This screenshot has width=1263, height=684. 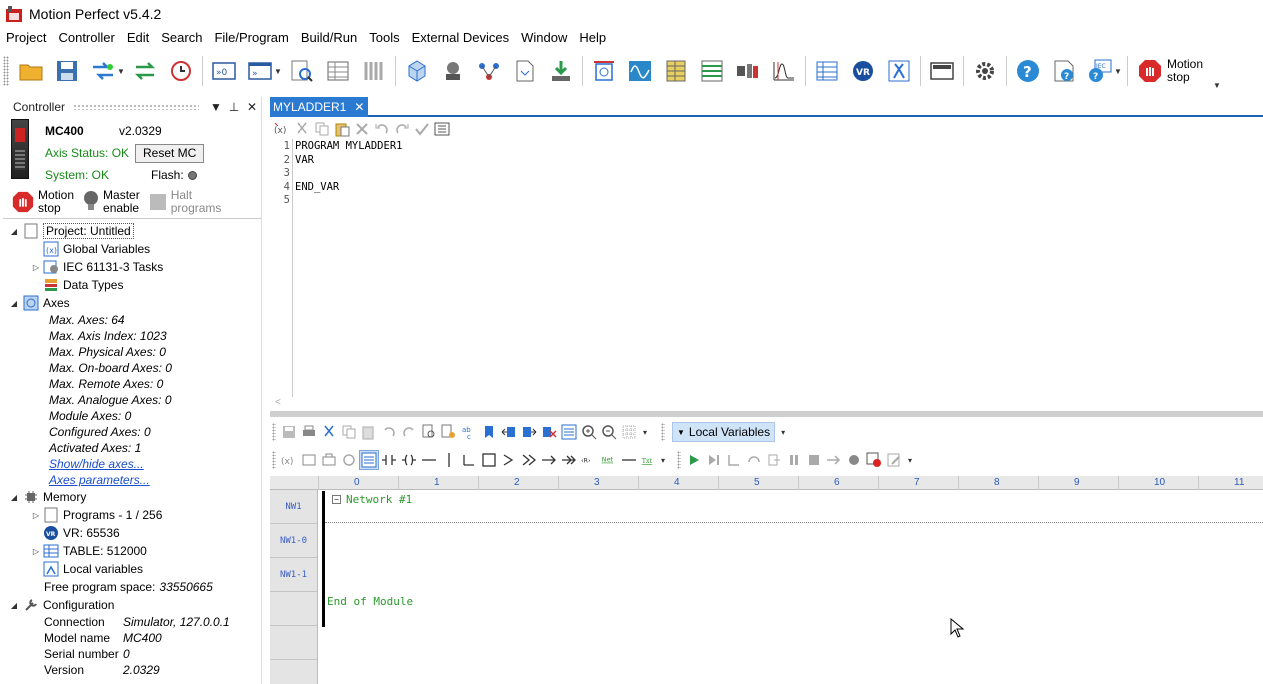 What do you see at coordinates (629, 432) in the screenshot?
I see `grid-icon` at bounding box center [629, 432].